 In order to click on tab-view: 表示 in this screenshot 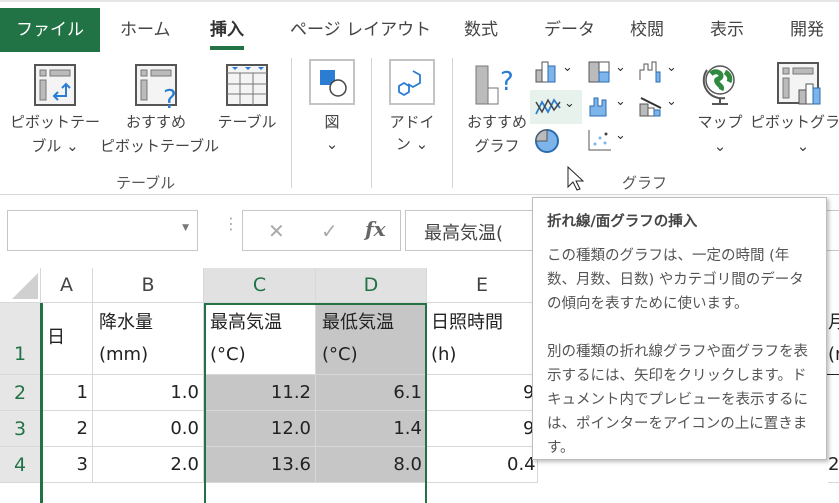, I will do `click(727, 30)`.